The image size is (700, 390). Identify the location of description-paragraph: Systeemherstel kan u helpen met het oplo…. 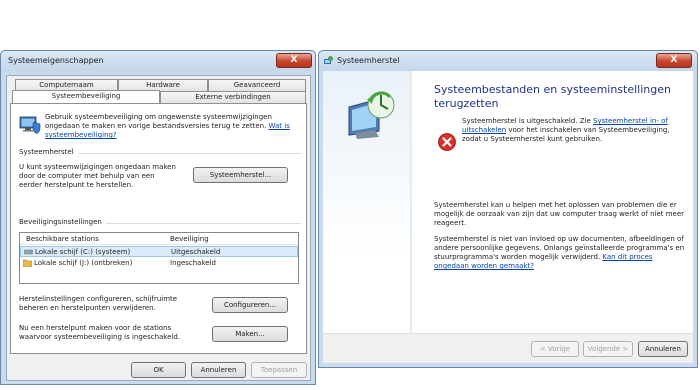
(559, 214).